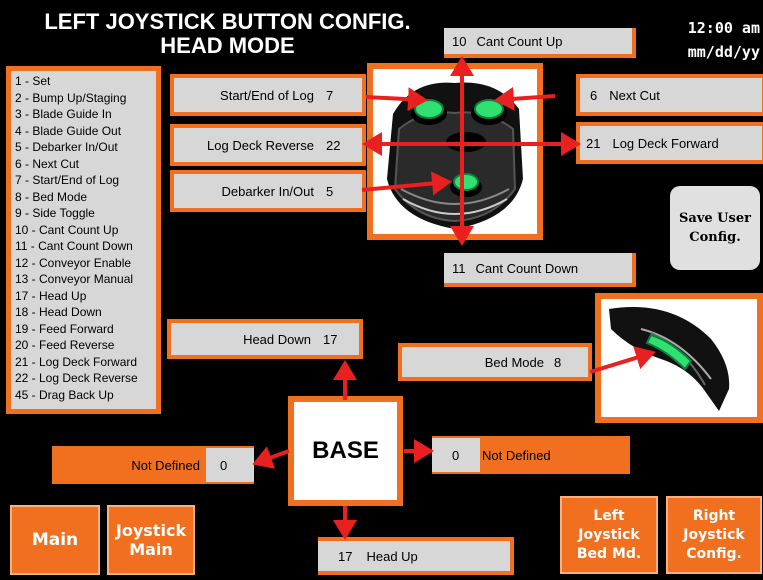  I want to click on joystick-side-icon, so click(669, 359).